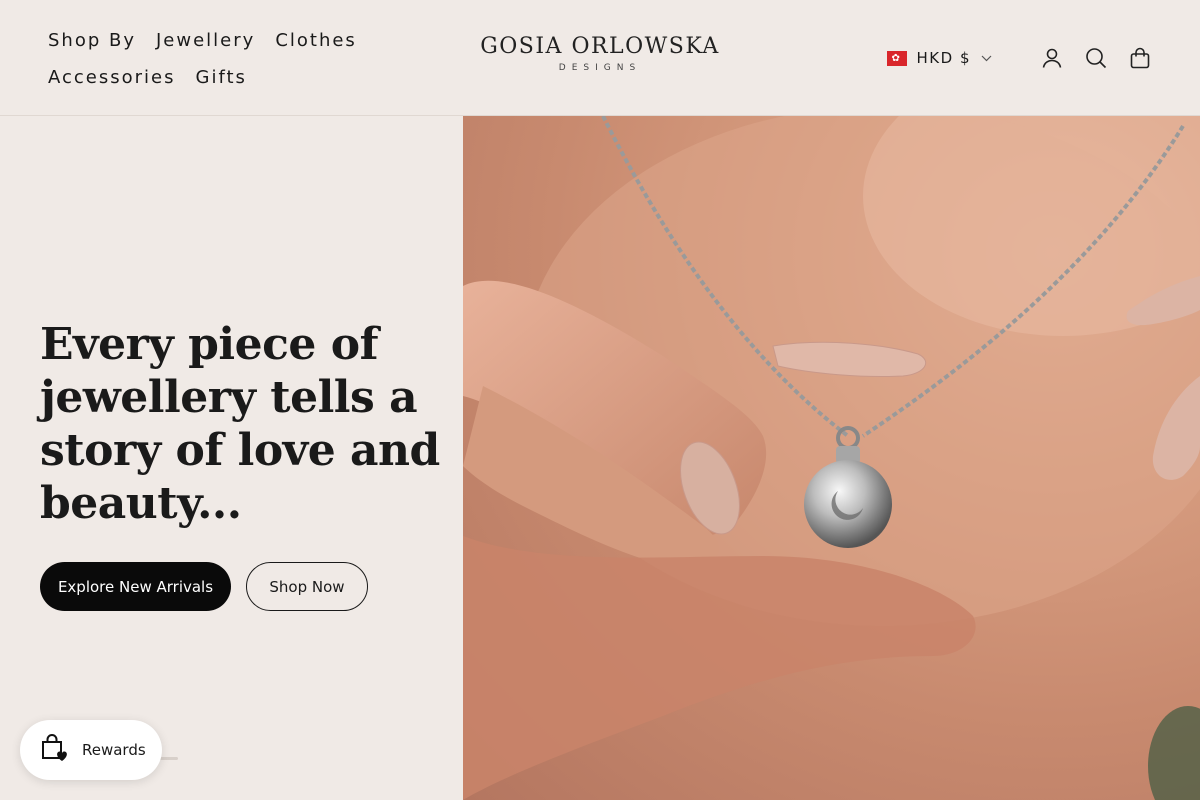 The height and width of the screenshot is (800, 1200). I want to click on nav-clothes: Clothes, so click(316, 40).